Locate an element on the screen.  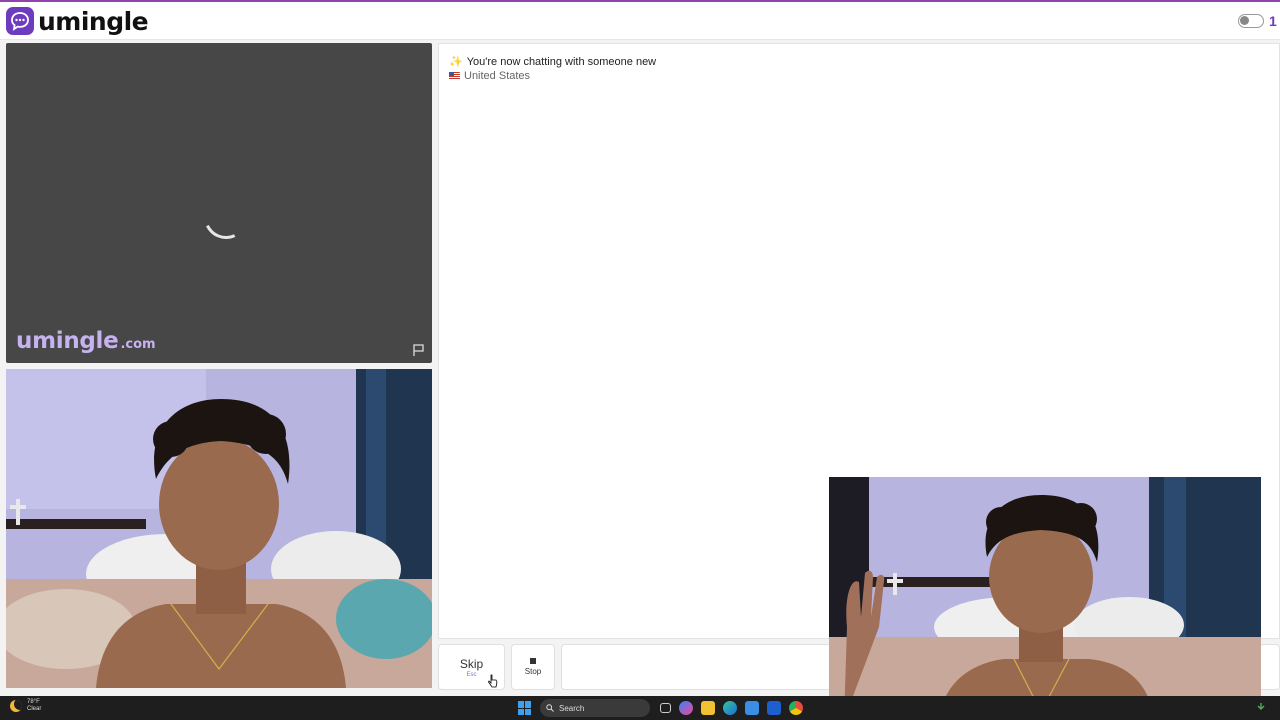
os-taskbar: 78°F Clear Search is located at coordinates (640, 708).